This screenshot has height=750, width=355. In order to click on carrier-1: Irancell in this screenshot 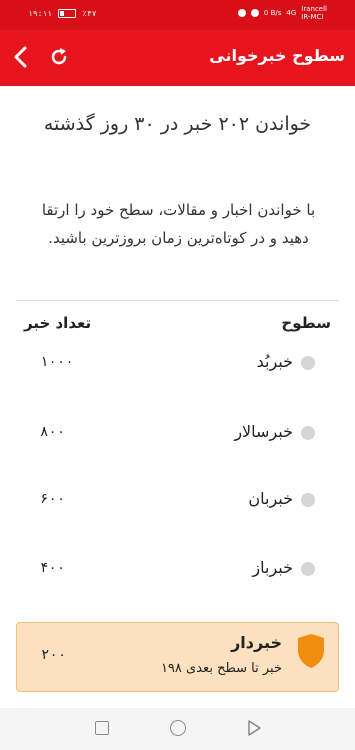, I will do `click(314, 9)`.